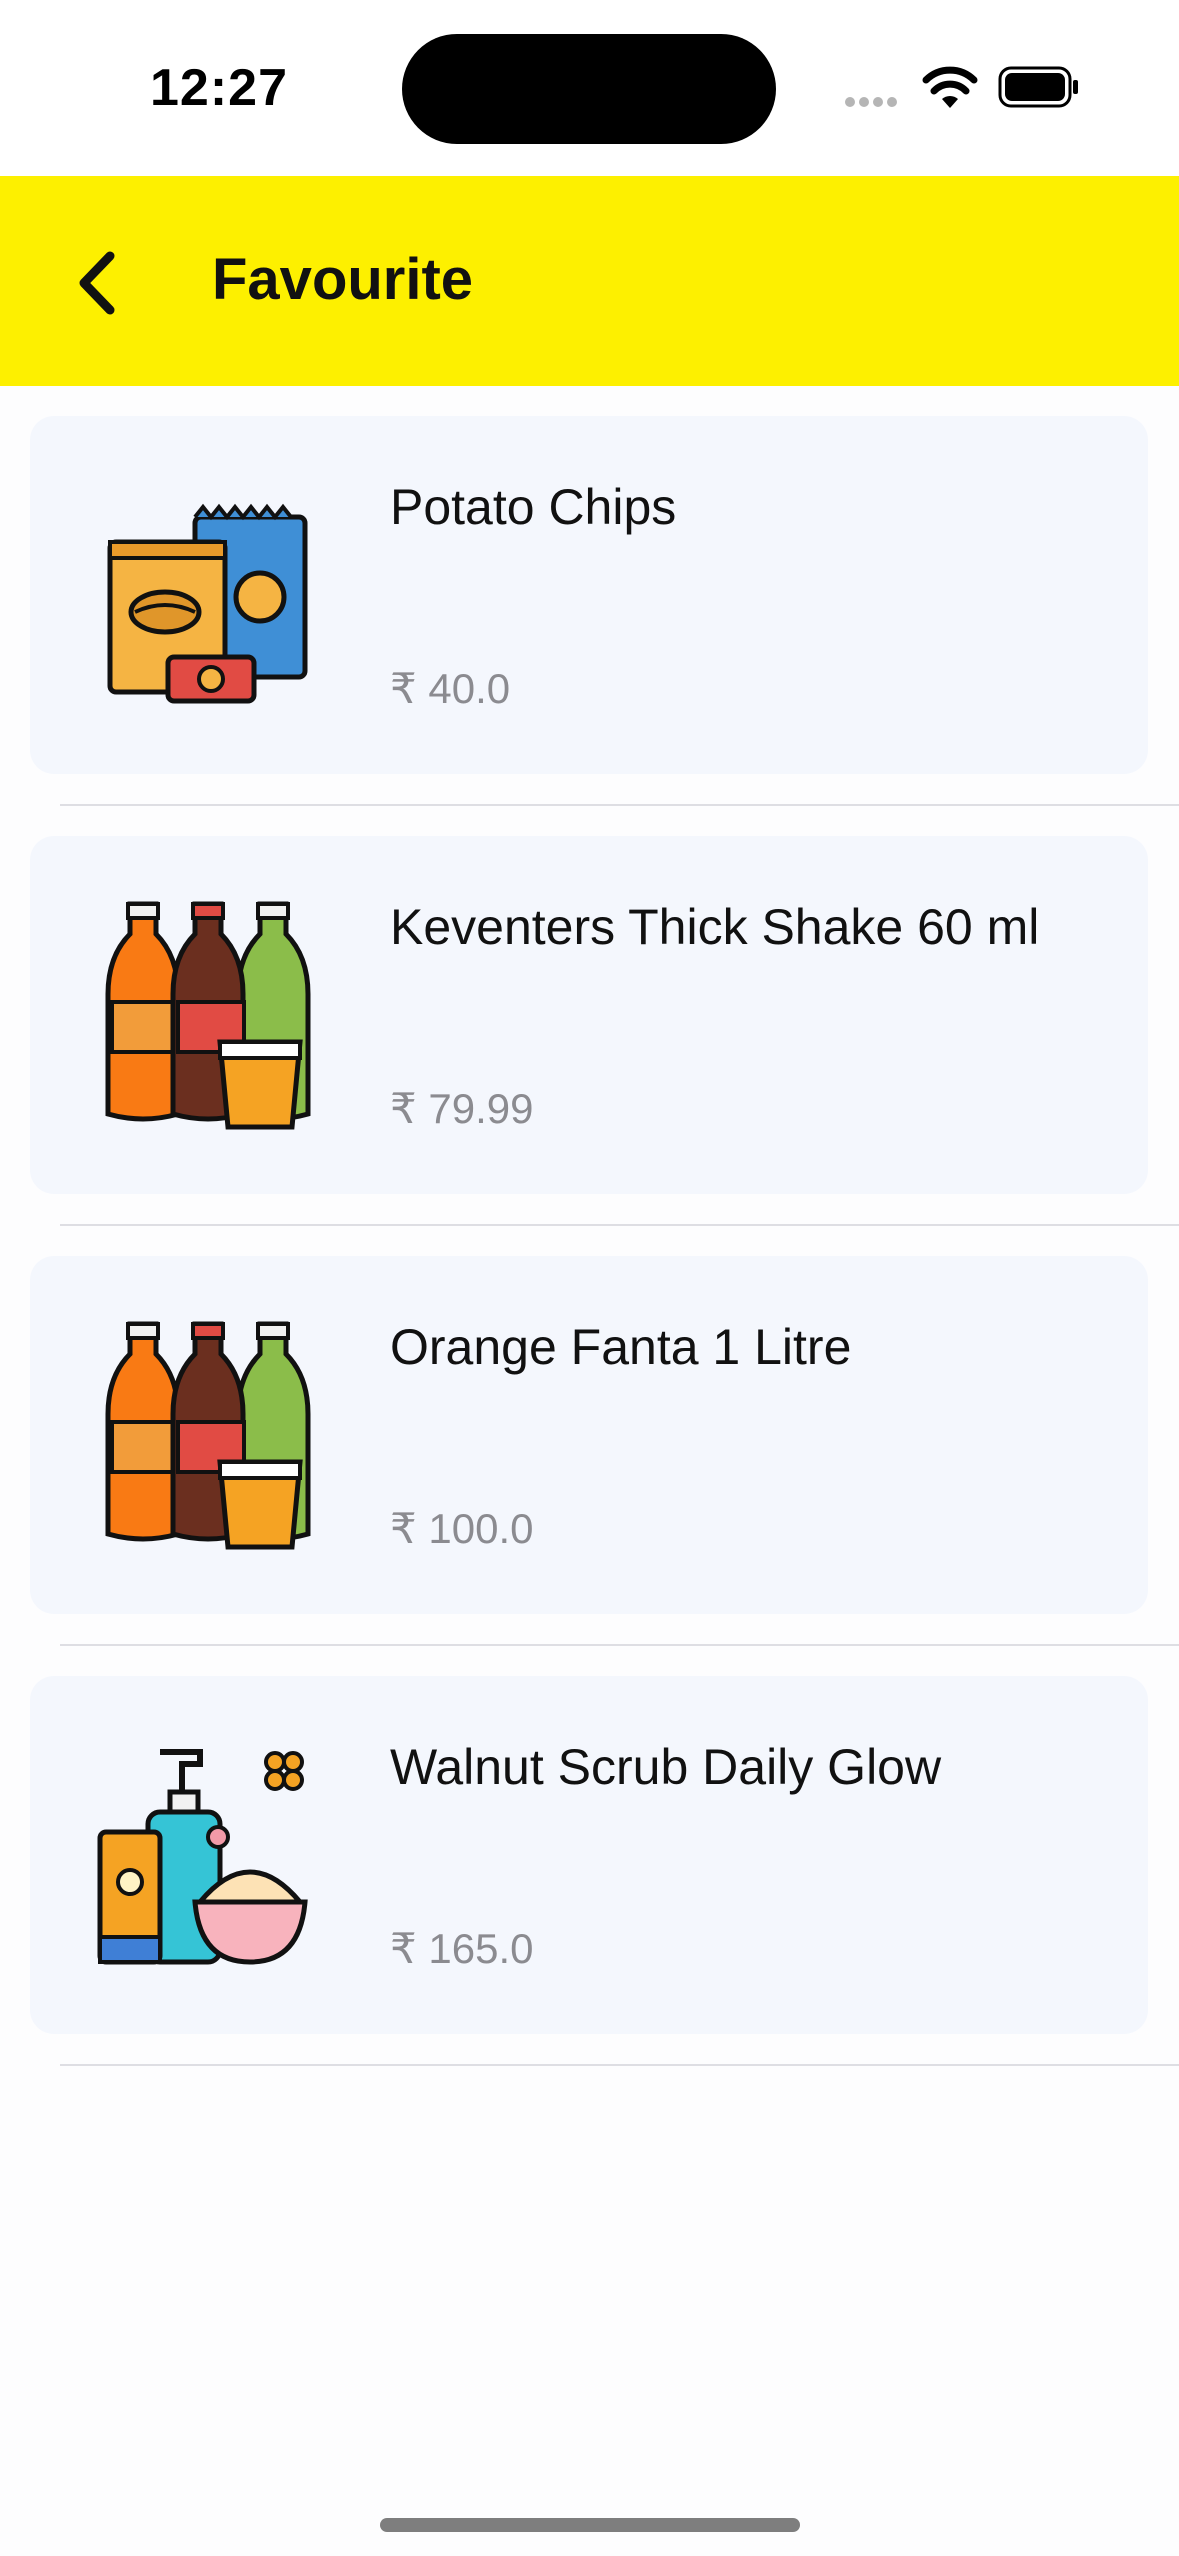  I want to click on product-card: Keventers Thick Shake 60 ml ₹ 79.99, so click(589, 1015).